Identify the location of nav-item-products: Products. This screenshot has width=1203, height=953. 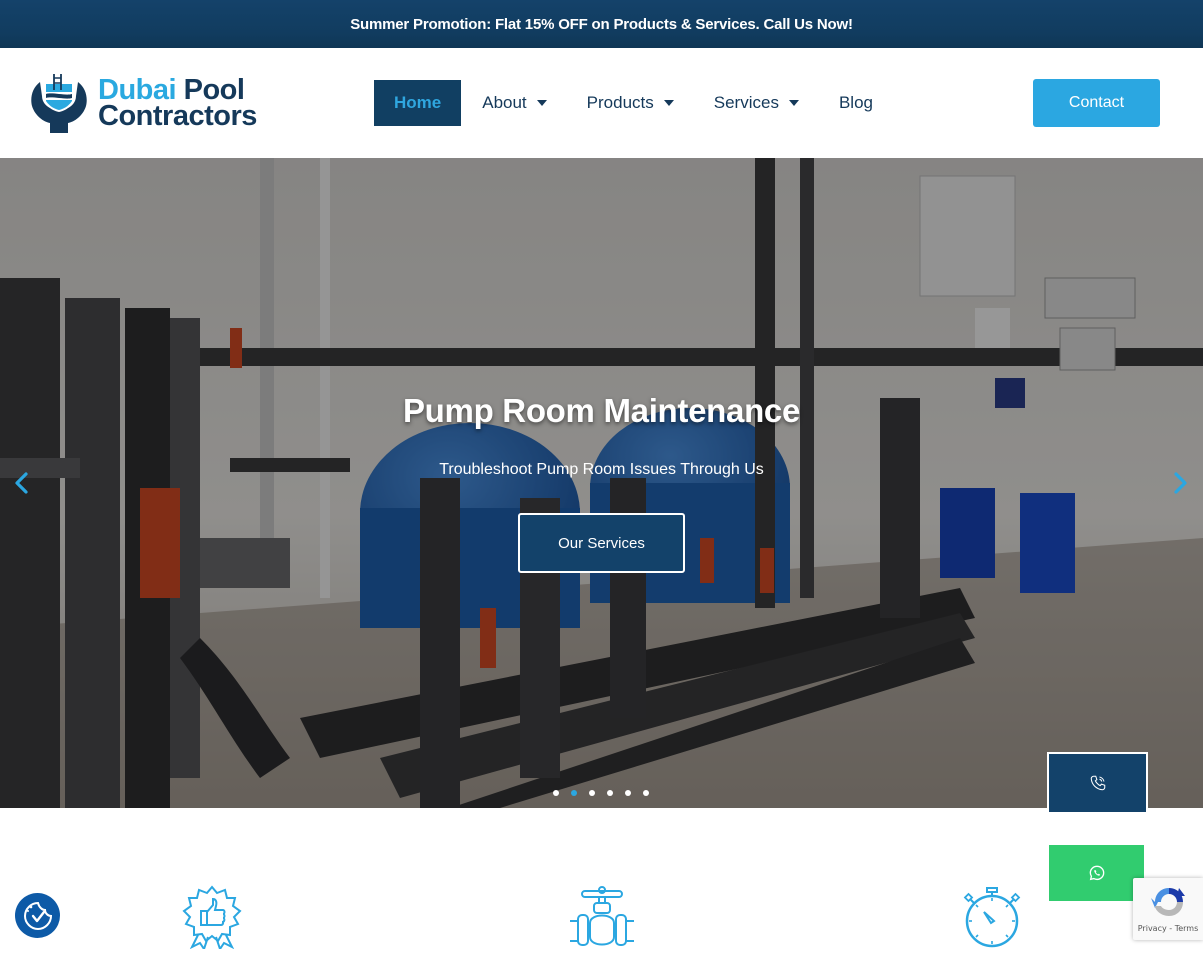
(630, 103).